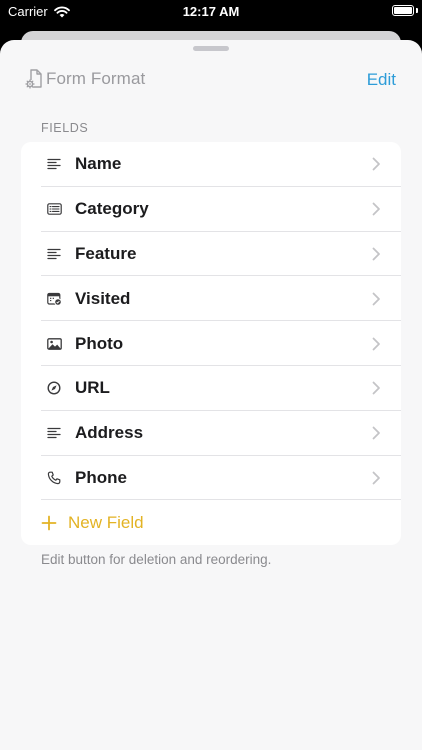  I want to click on field-label: Photo, so click(99, 343).